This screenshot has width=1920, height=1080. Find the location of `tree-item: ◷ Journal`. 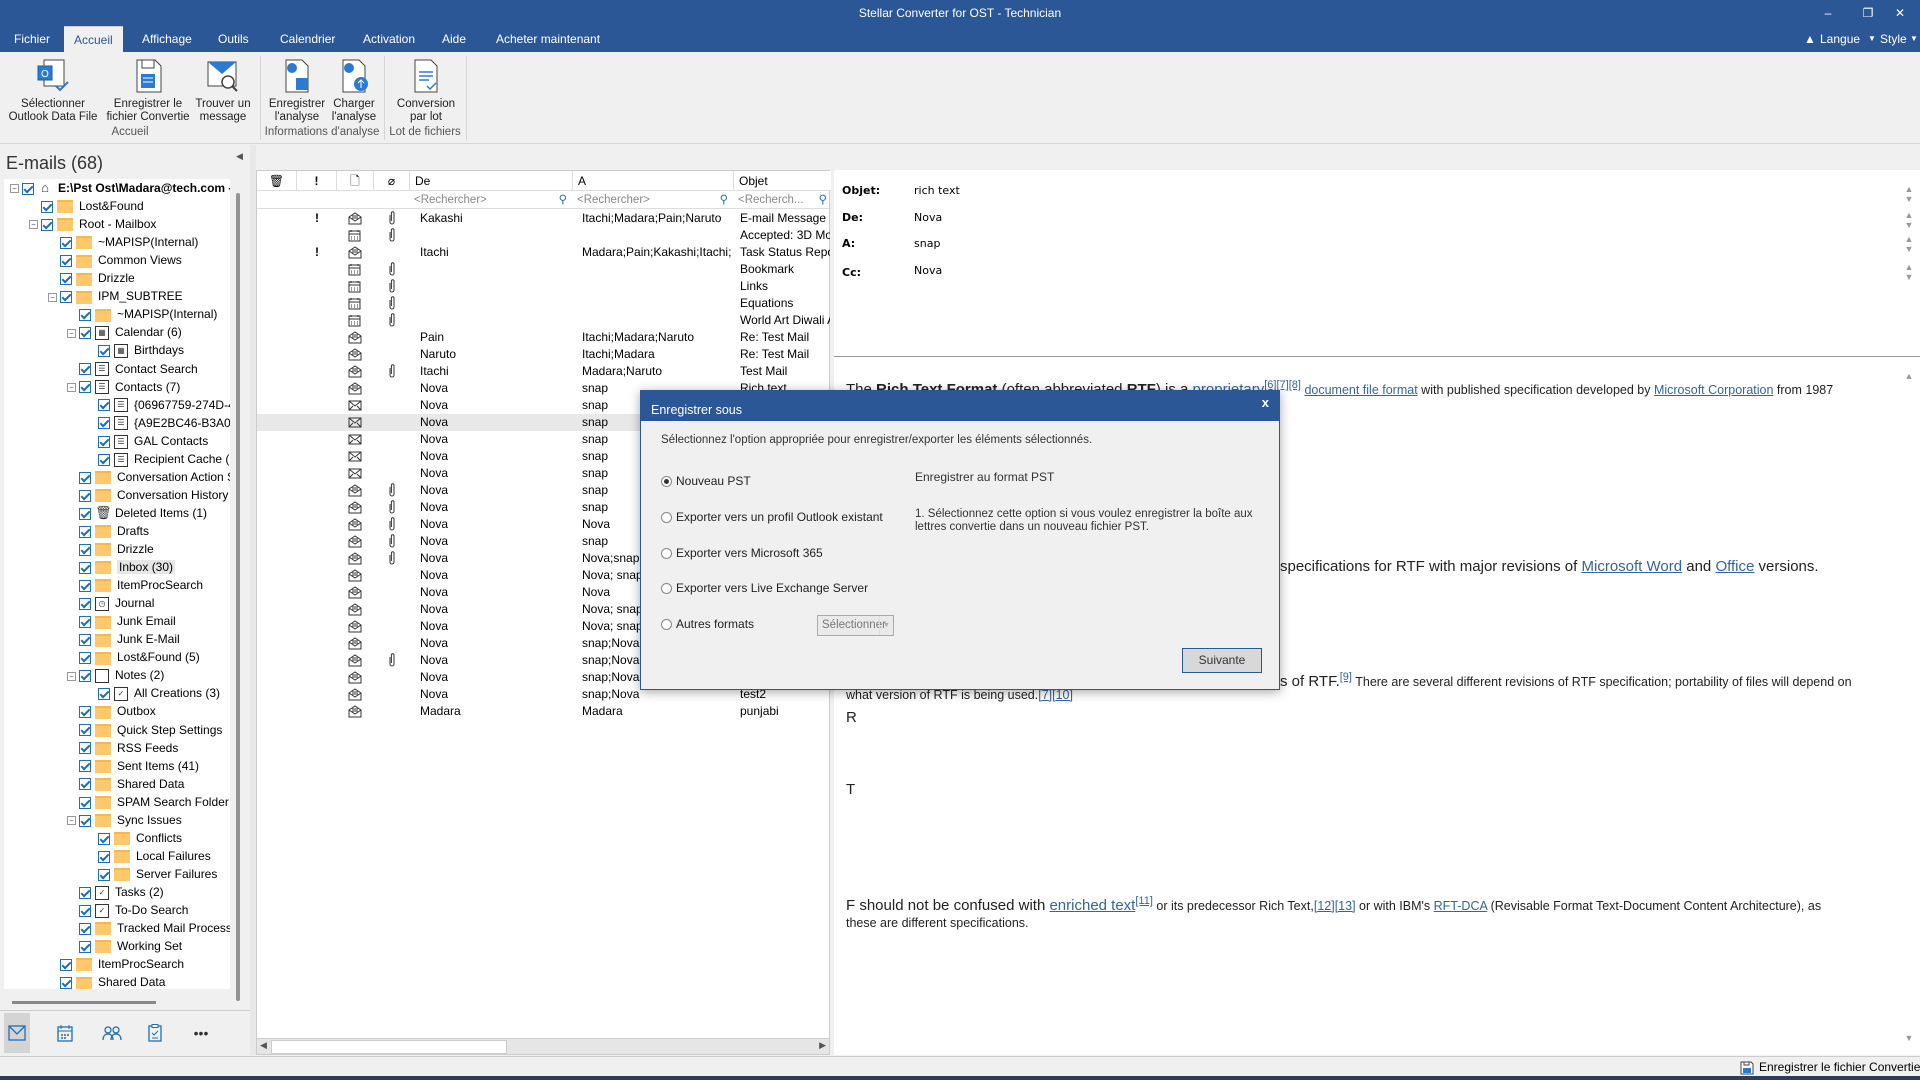

tree-item: ◷ Journal is located at coordinates (110, 603).